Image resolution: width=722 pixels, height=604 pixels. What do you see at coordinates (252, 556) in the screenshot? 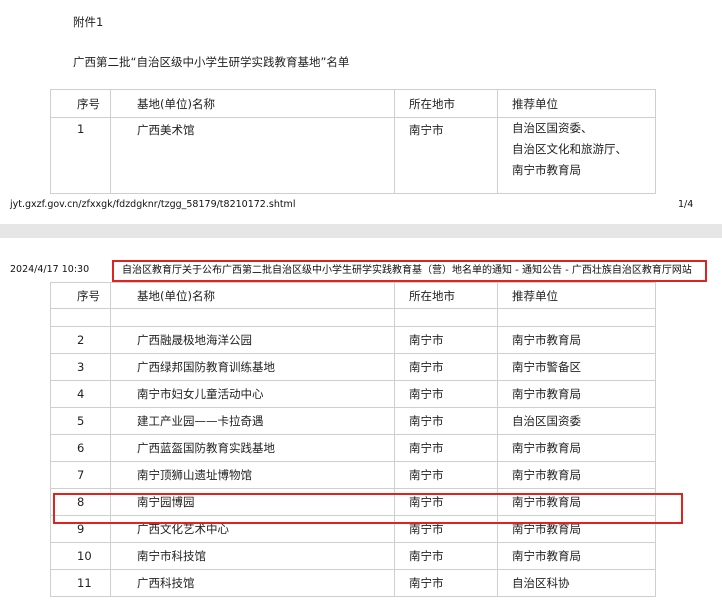
I see `row-name: 南宁市科技馆` at bounding box center [252, 556].